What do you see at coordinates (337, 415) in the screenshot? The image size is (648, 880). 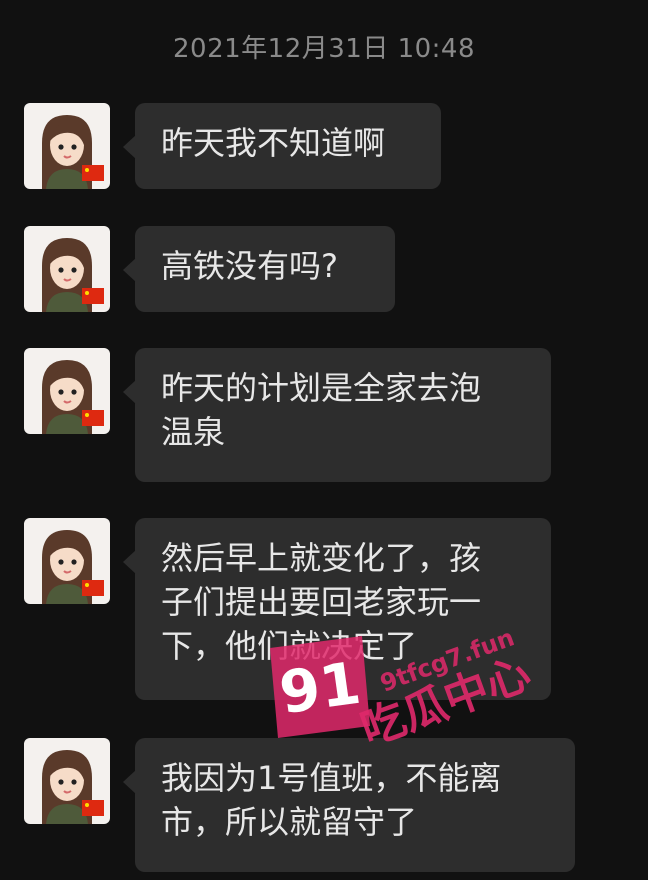 I see `message-bubble: 昨天的计划是全家去泡 温泉` at bounding box center [337, 415].